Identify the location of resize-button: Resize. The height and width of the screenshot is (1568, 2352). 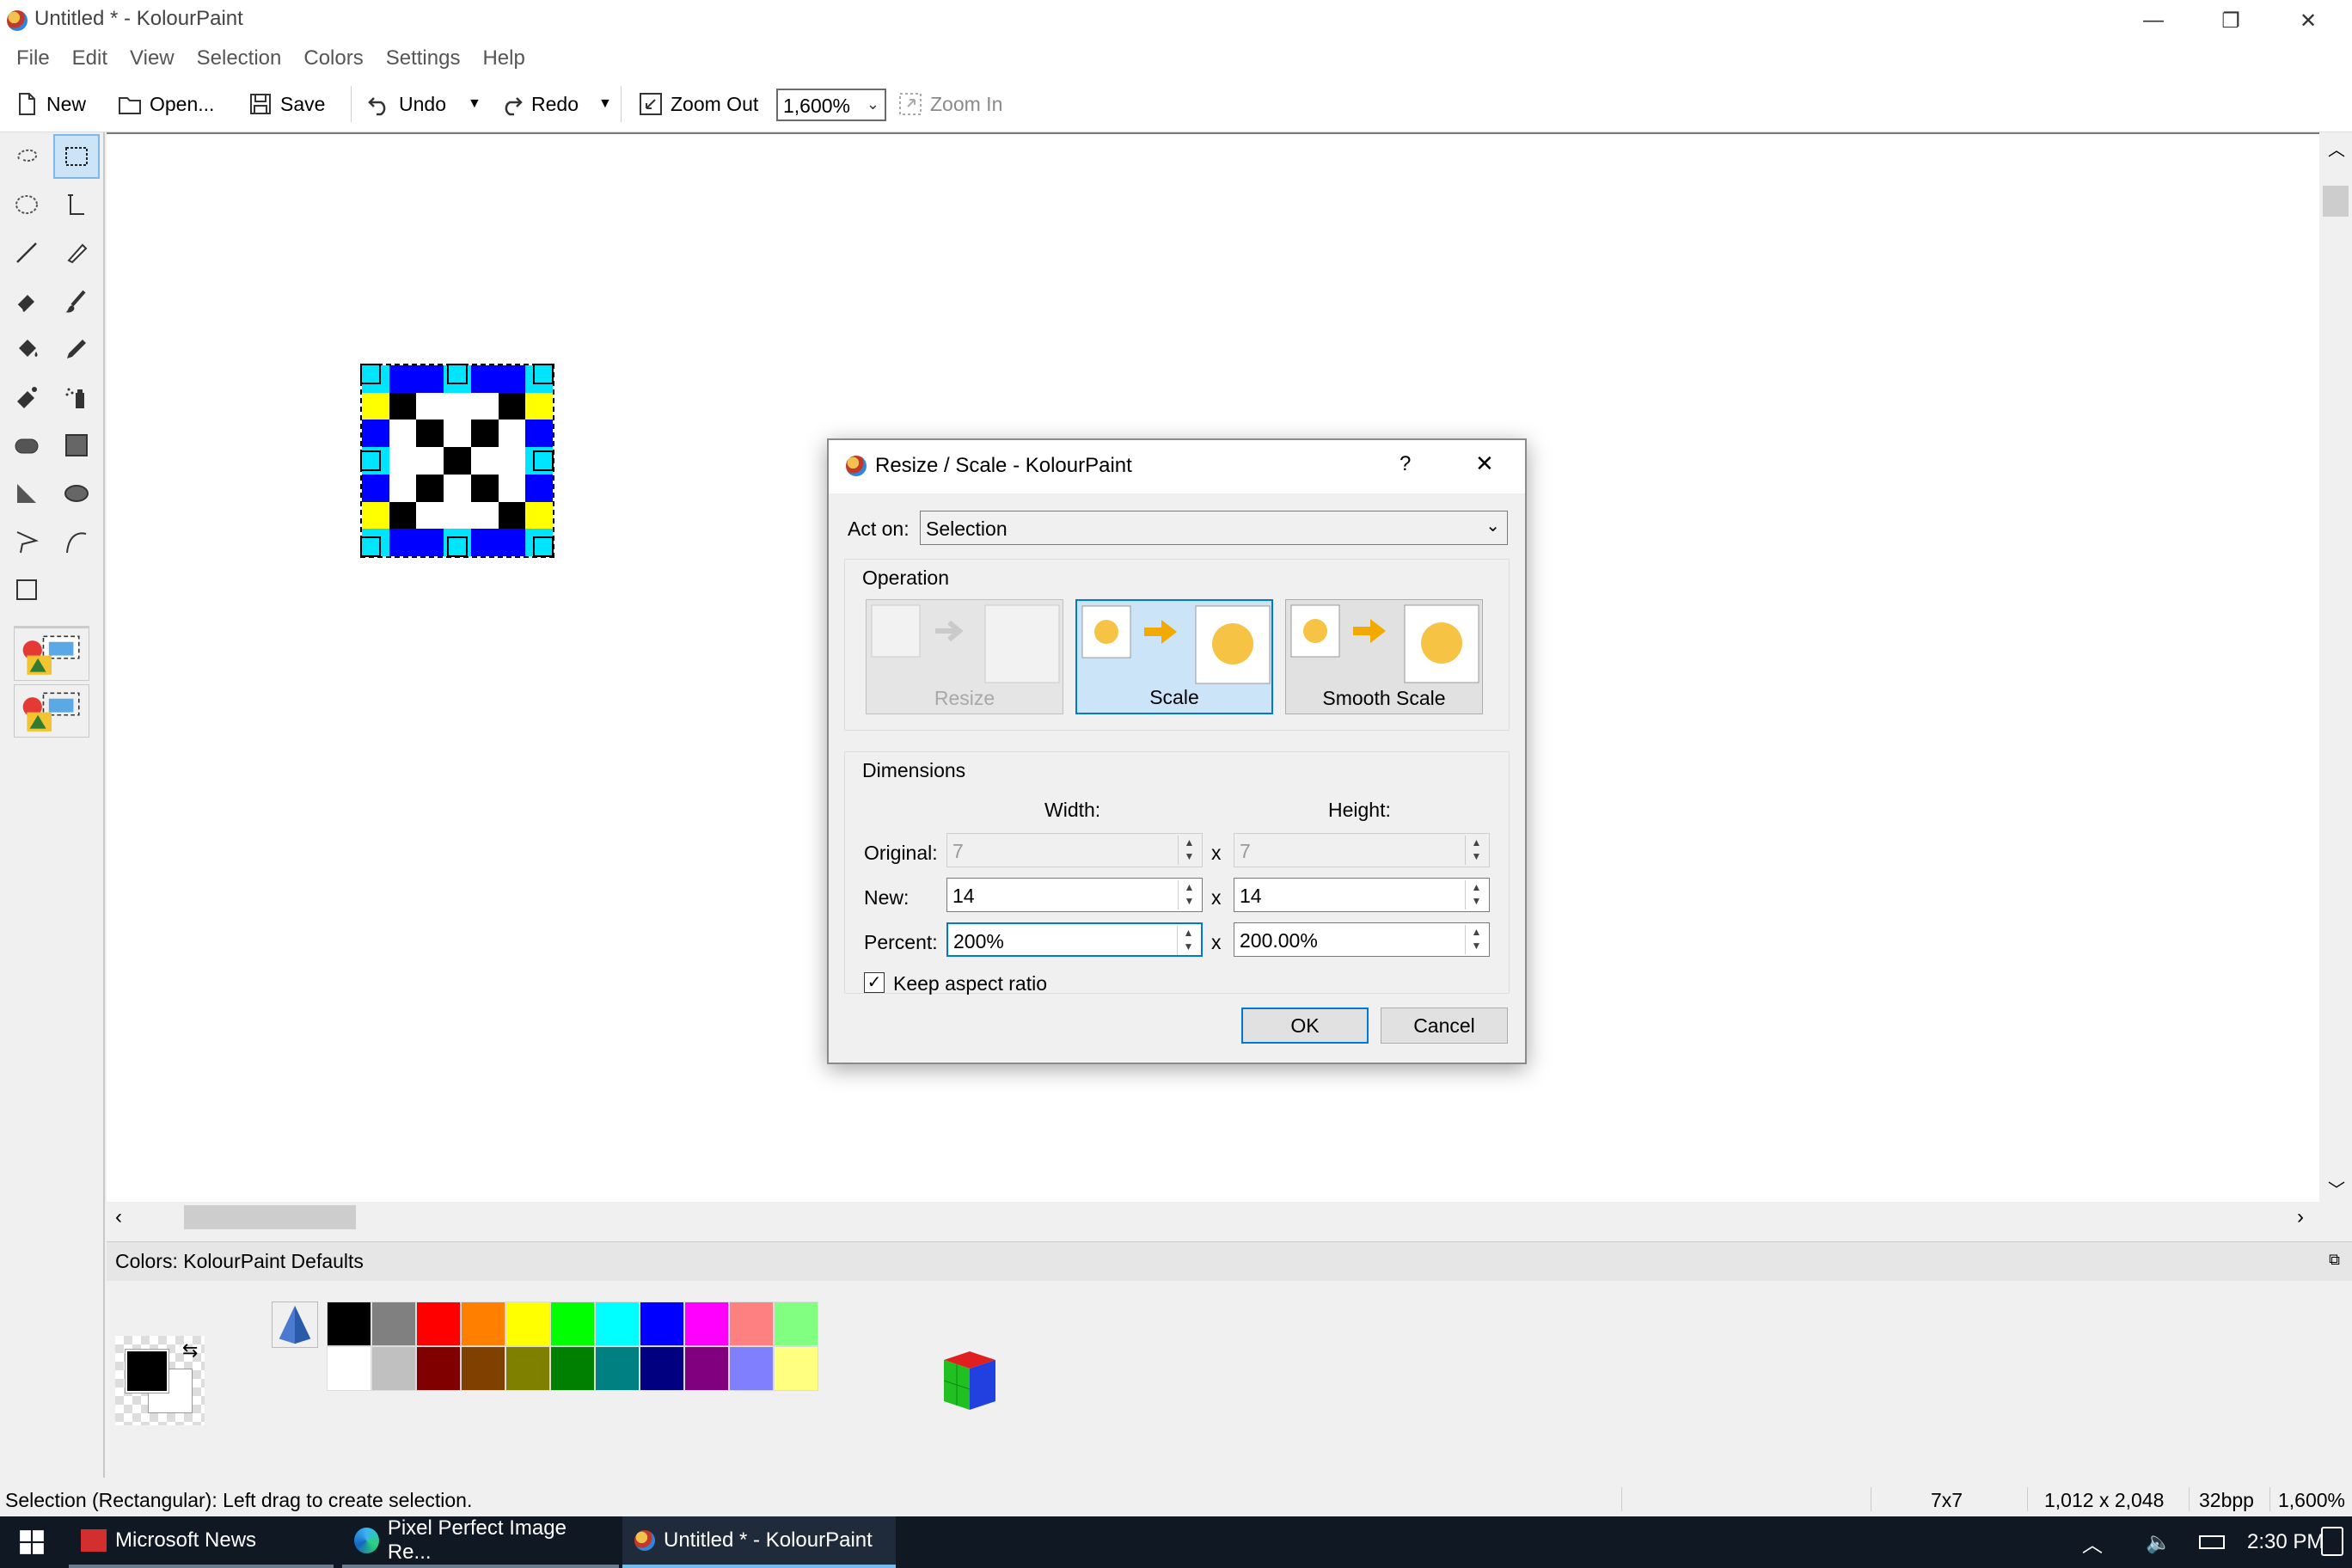
(964, 656).